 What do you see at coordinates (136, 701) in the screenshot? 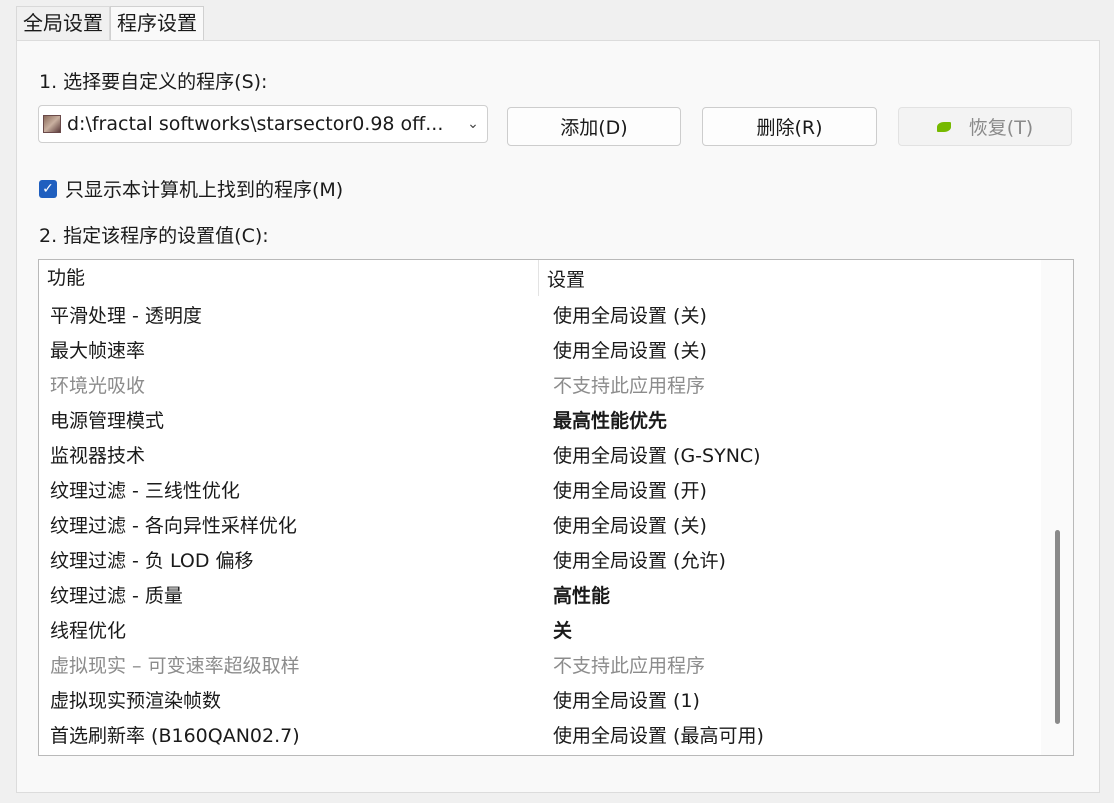
I see `feature-cell: 虚拟现实预渲染帧数` at bounding box center [136, 701].